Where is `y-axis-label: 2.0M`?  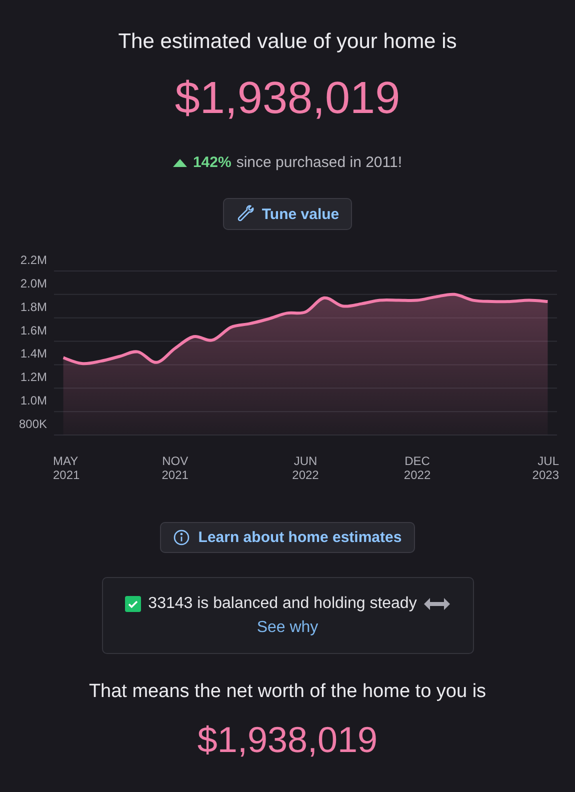 y-axis-label: 2.0M is located at coordinates (33, 283).